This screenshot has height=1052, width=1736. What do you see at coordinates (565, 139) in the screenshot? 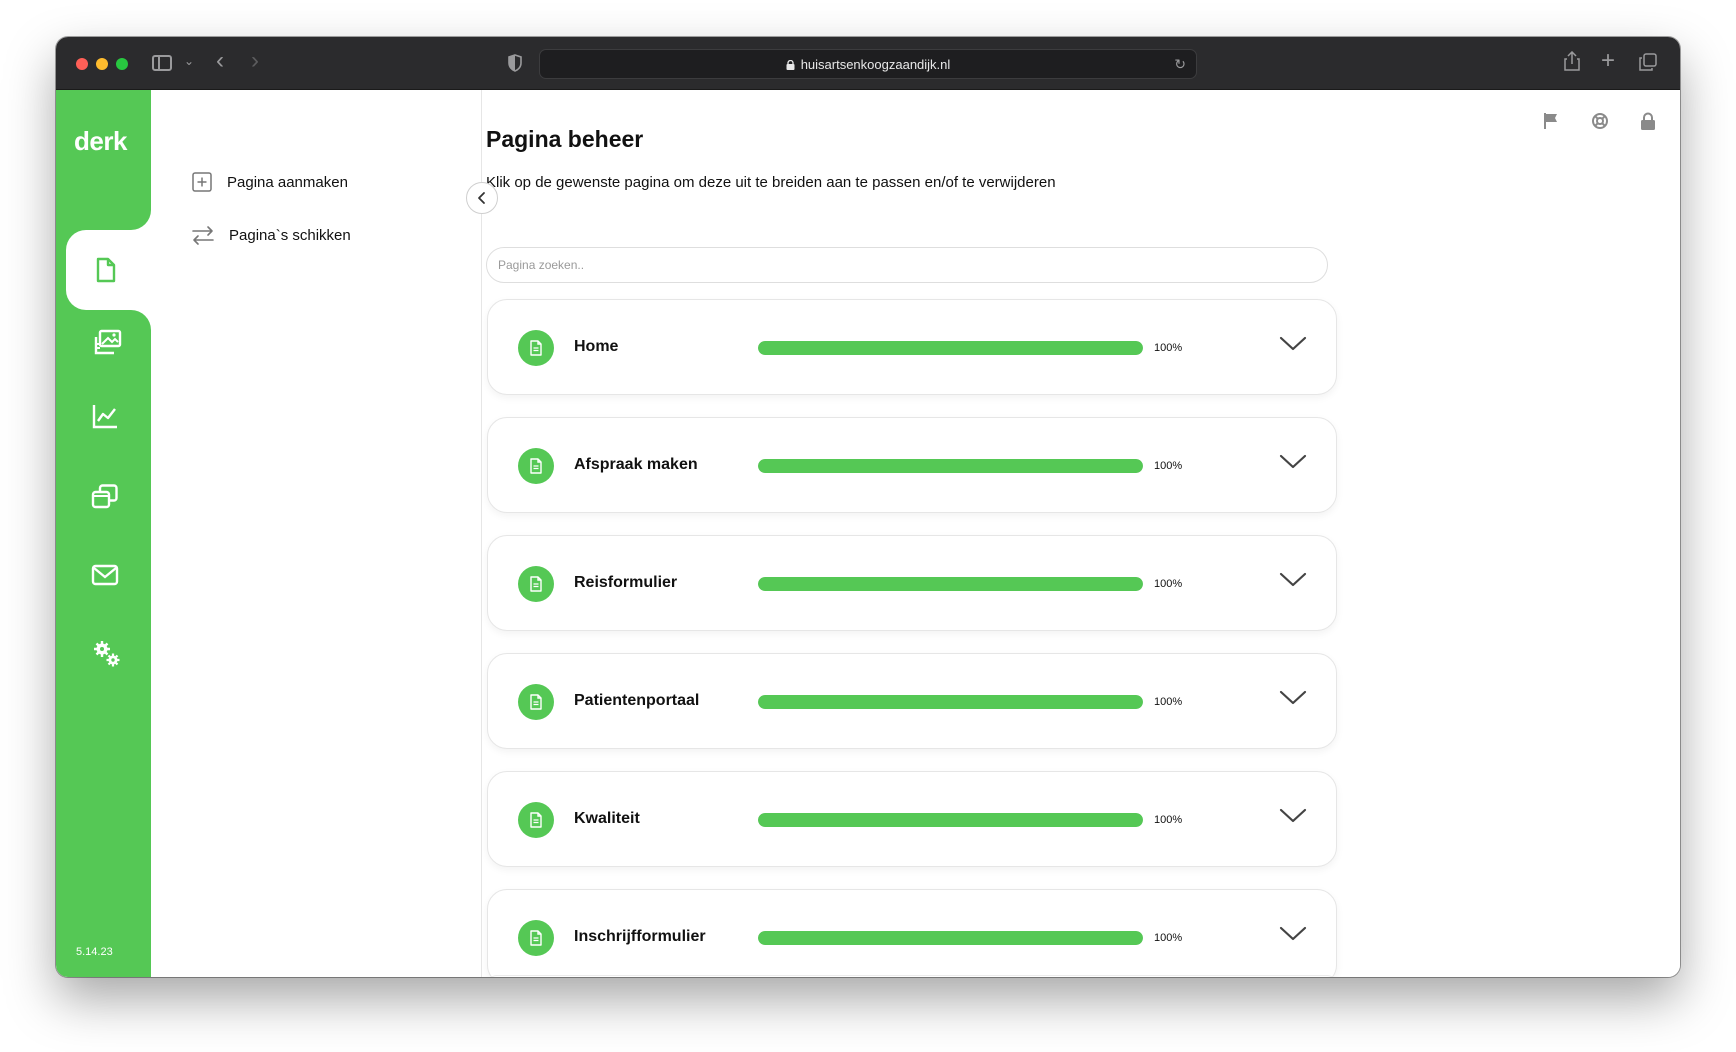
I see `page-title: Pagina beheer` at bounding box center [565, 139].